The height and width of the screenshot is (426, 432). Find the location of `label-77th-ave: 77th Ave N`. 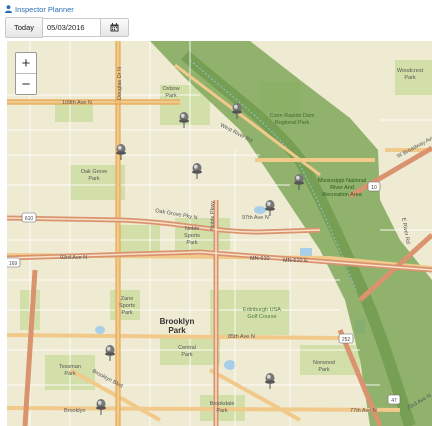

label-77th-ave: 77th Ave N is located at coordinates (363, 411).